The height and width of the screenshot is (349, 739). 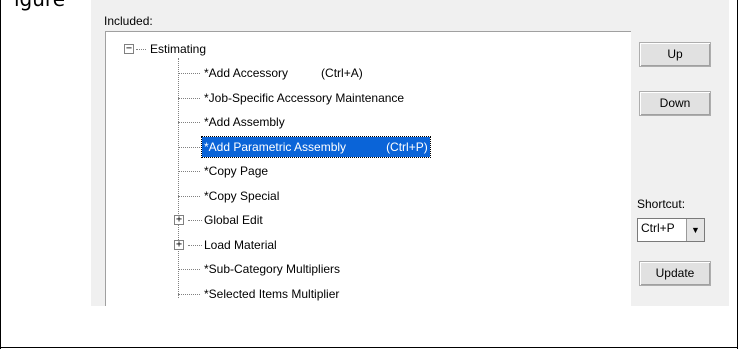 I want to click on tree-item-label: *Add Accessory (Ctrl+A), so click(x=283, y=73).